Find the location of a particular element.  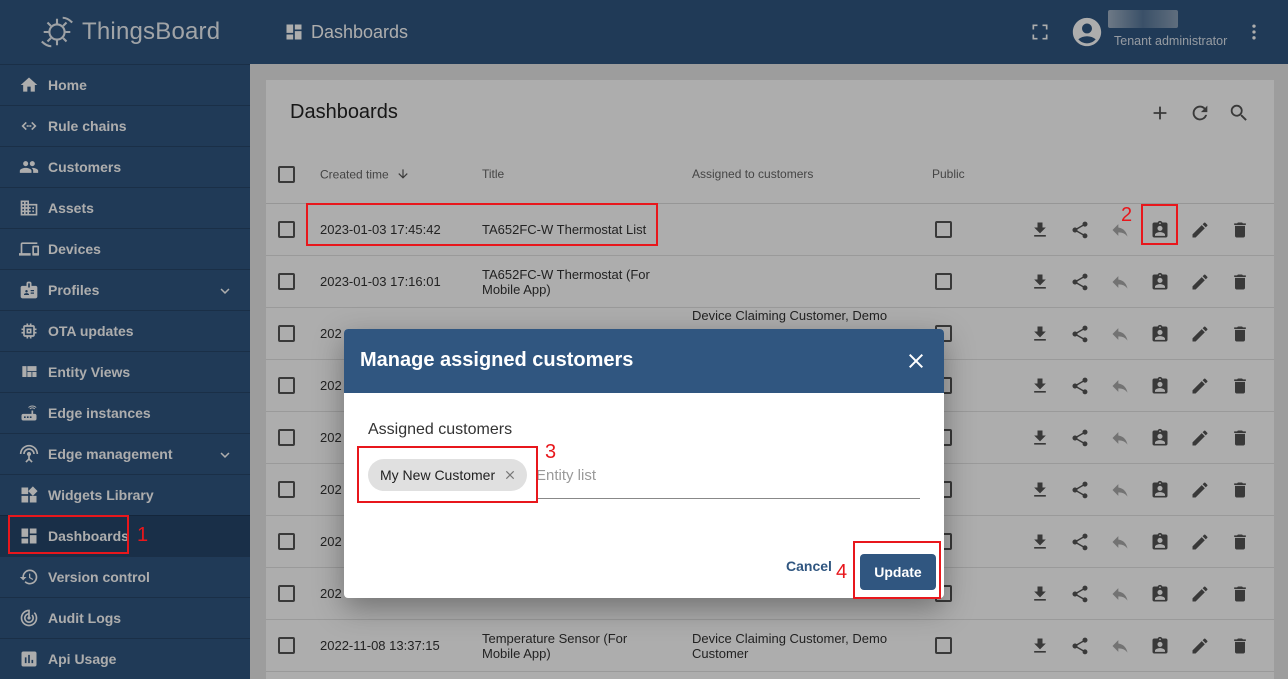

annotation-box-chip is located at coordinates (447, 474).